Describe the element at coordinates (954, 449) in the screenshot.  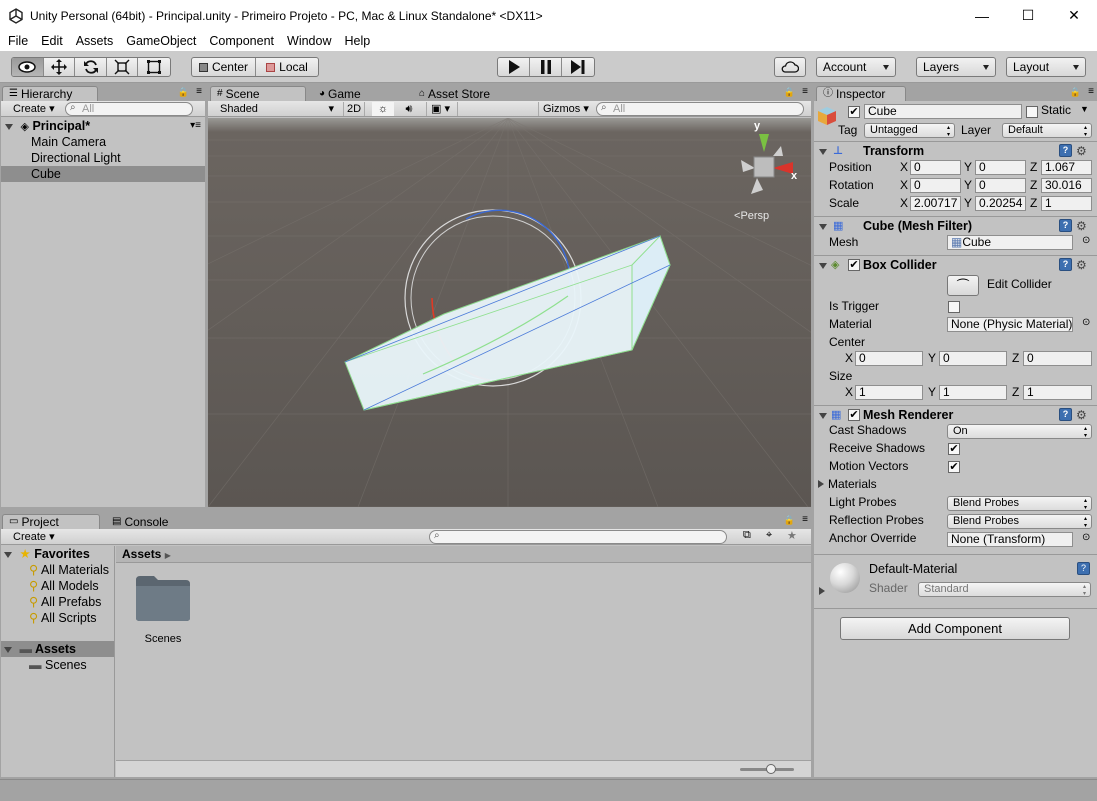
I see `receive-shadows-checkbox: ✔` at that location.